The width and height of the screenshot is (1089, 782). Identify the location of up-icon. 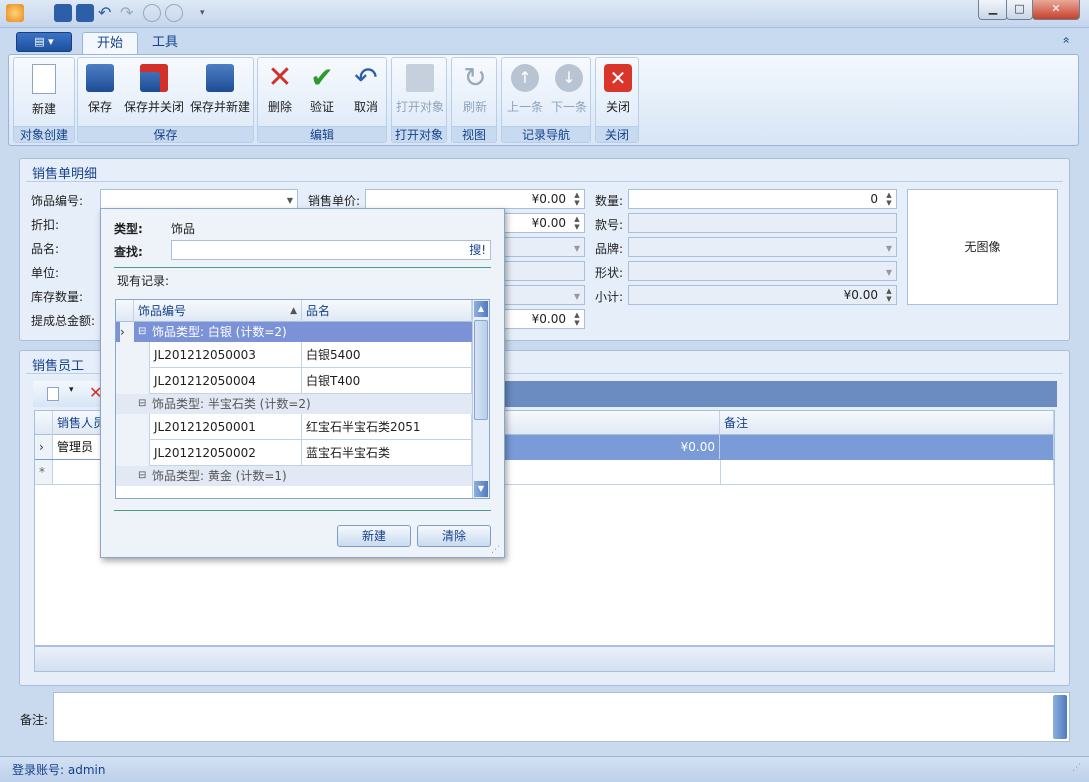
(152, 13).